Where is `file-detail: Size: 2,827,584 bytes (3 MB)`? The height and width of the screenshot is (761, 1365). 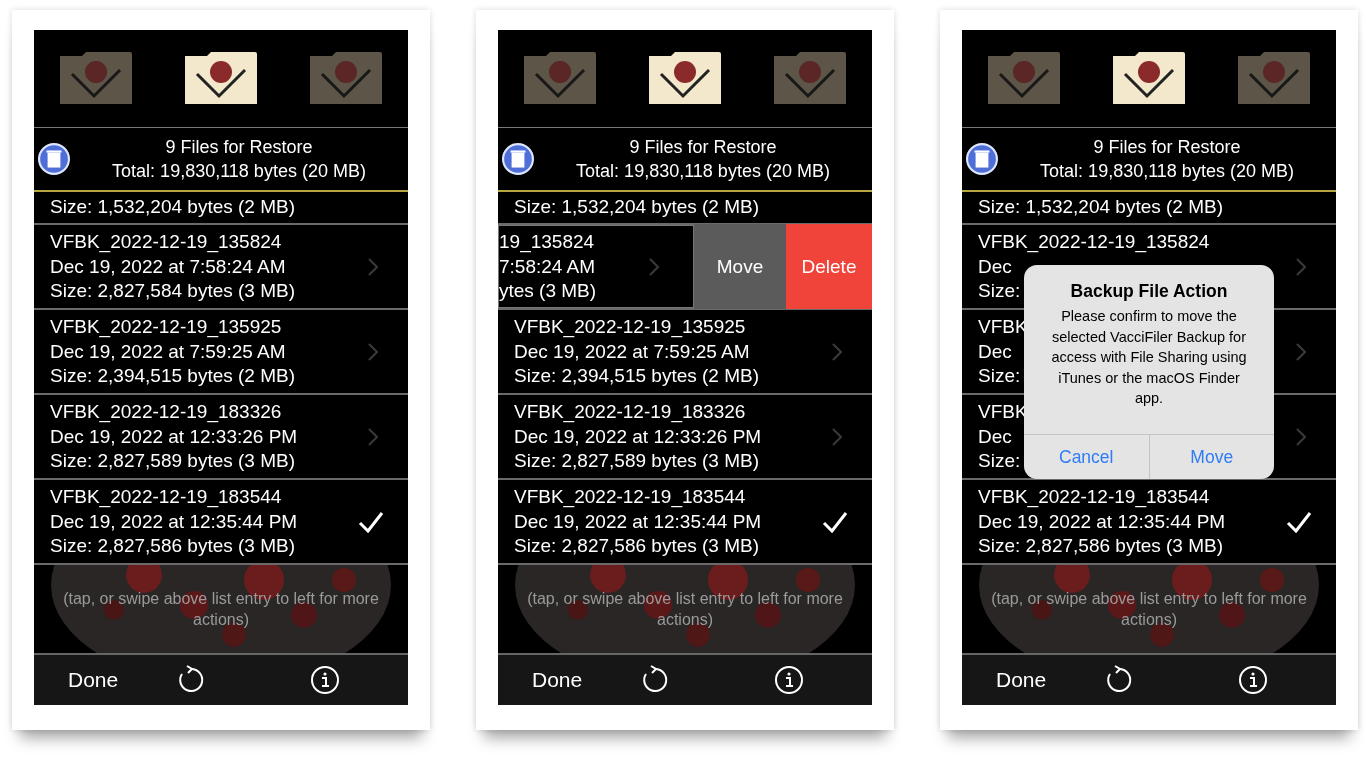
file-detail: Size: 2,827,584 bytes (3 MB) is located at coordinates (172, 291).